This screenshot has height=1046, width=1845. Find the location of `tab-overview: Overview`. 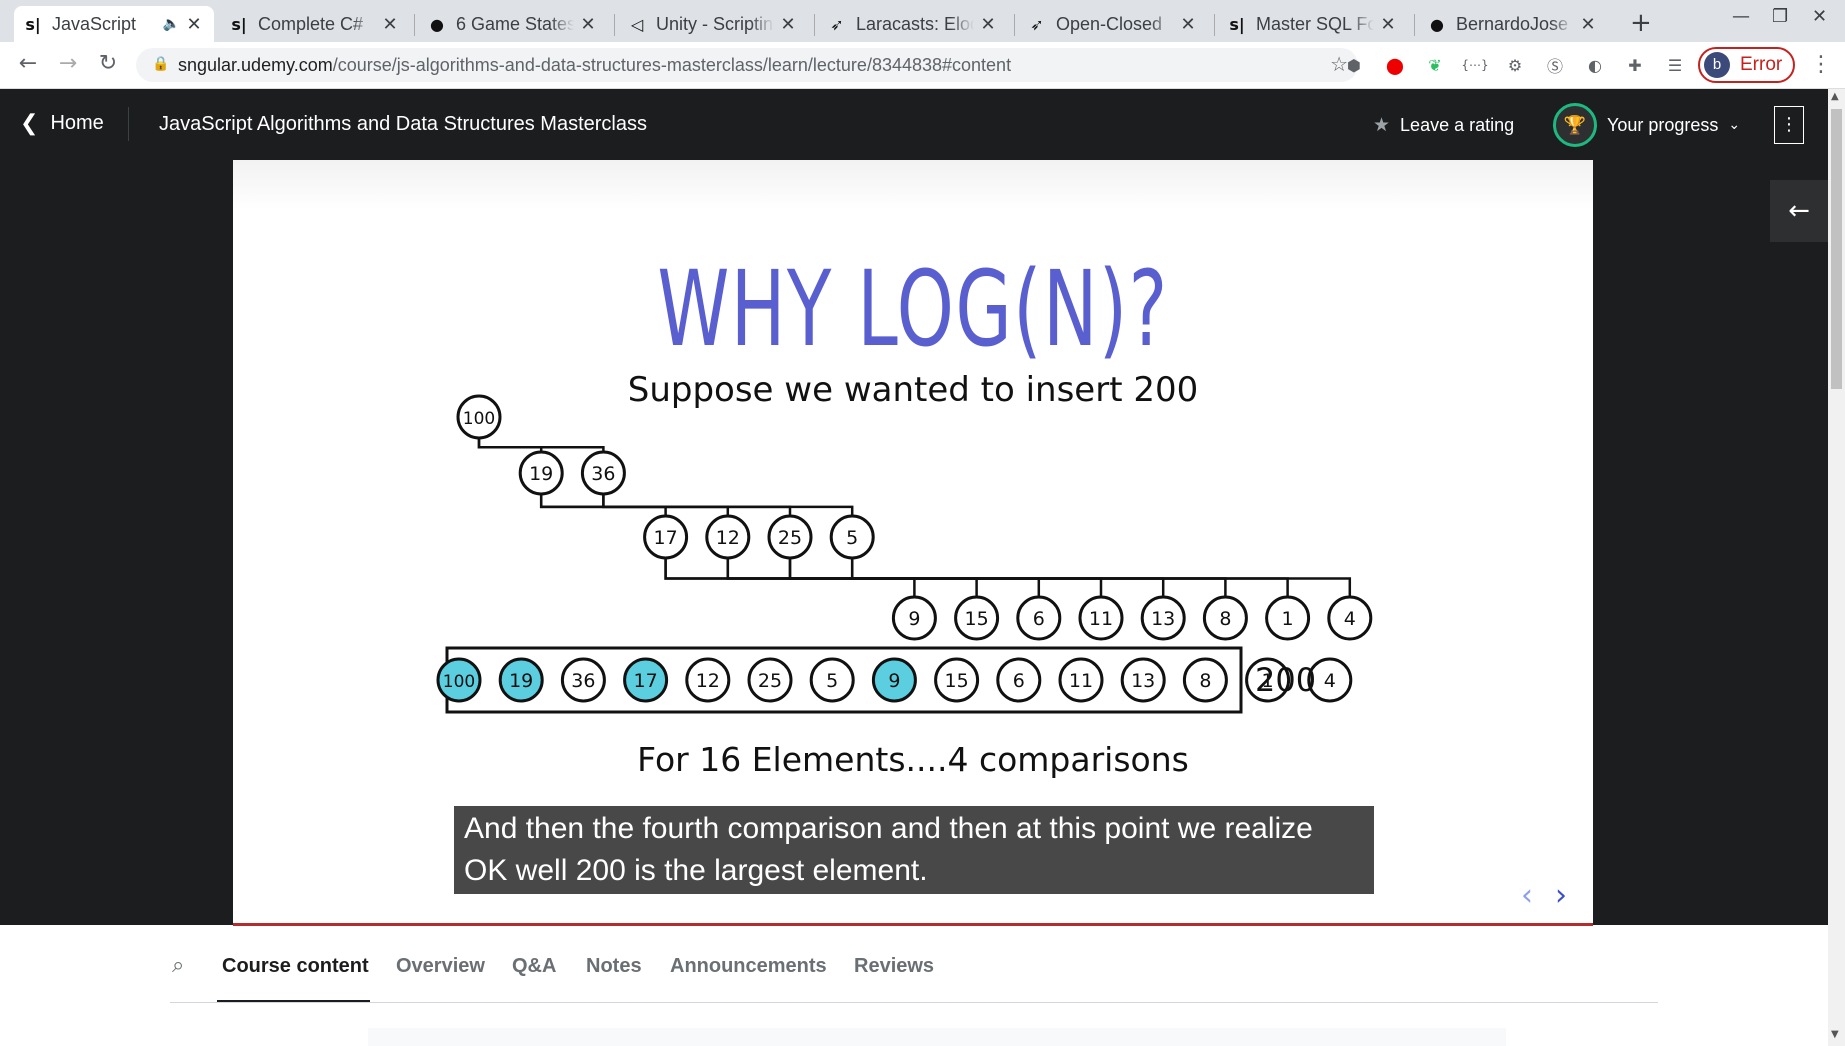

tab-overview: Overview is located at coordinates (440, 966).